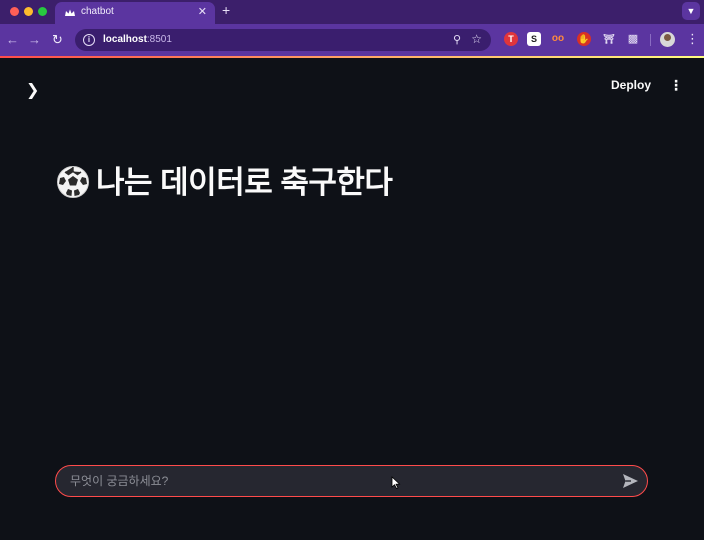 This screenshot has width=704, height=540. Describe the element at coordinates (244, 182) in the screenshot. I see `page-title-text: 나는 데이터로 축구한다` at that location.